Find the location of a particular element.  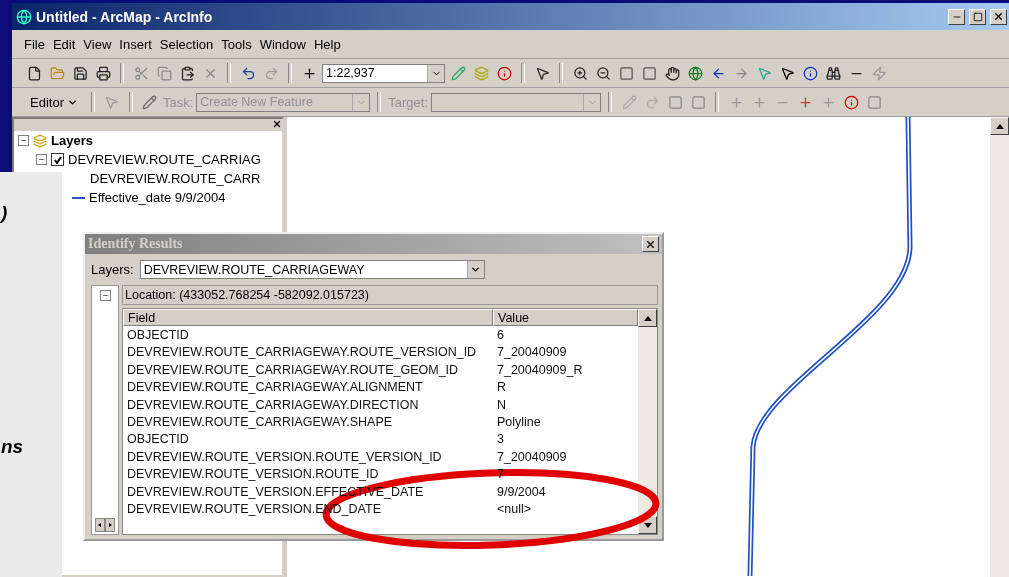

value-cell-text: 7_20040909_R is located at coordinates (540, 370).